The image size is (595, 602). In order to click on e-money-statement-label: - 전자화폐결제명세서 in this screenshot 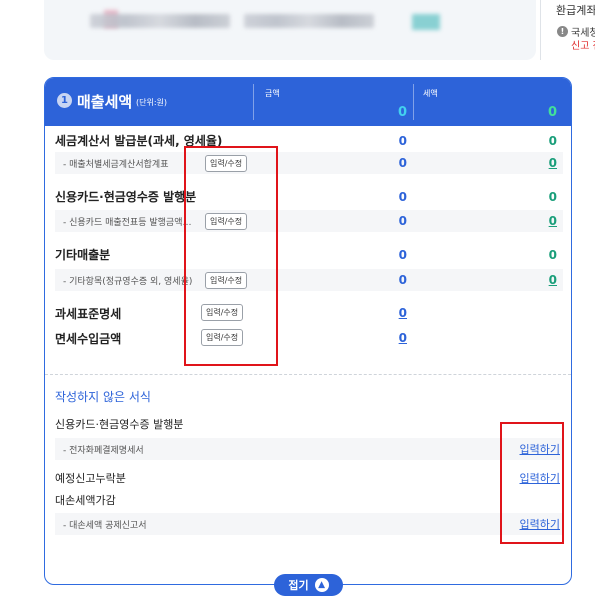, I will do `click(103, 451)`.